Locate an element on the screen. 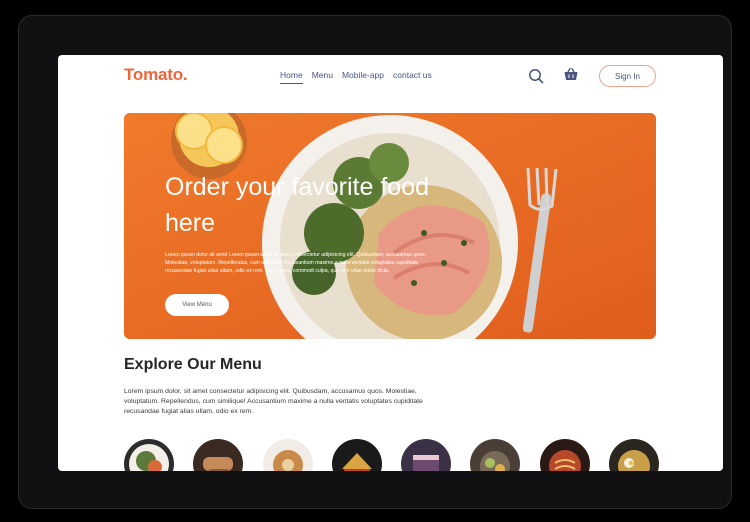 This screenshot has width=750, height=522. salad-dish-icon is located at coordinates (149, 455).